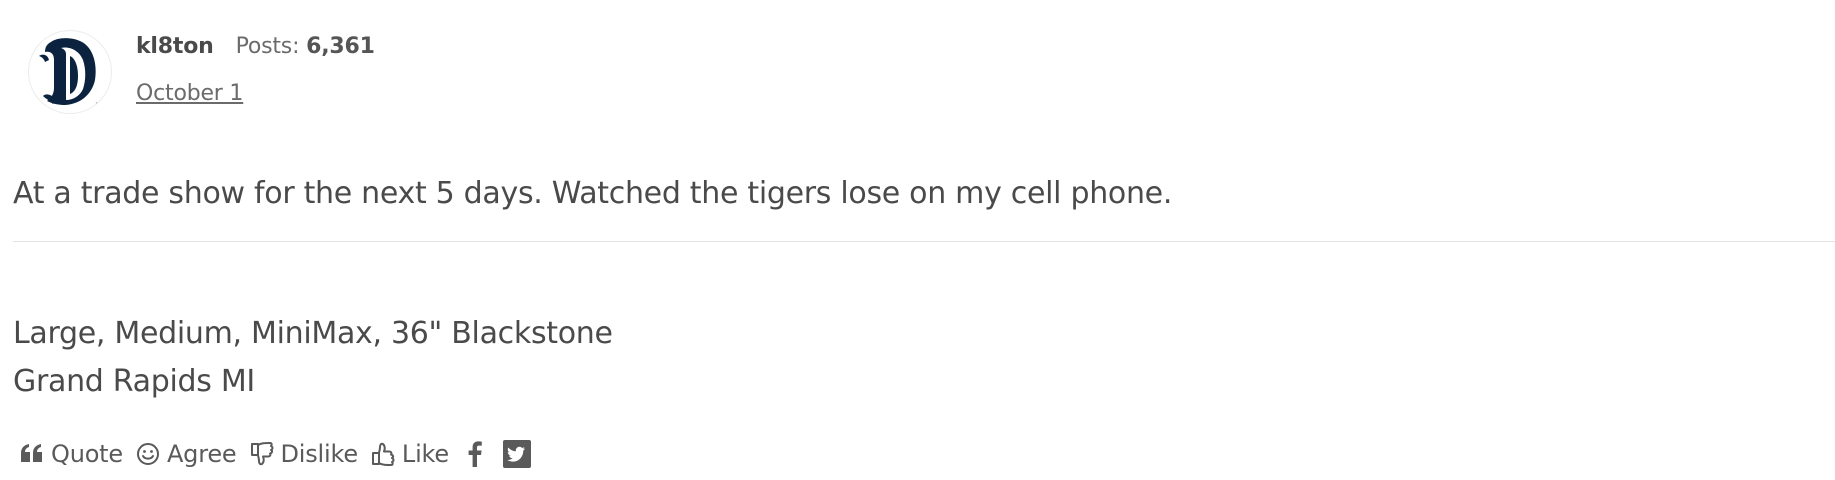 The width and height of the screenshot is (1835, 480). I want to click on post-actions: Quote Agree Dislike Like, so click(286, 454).